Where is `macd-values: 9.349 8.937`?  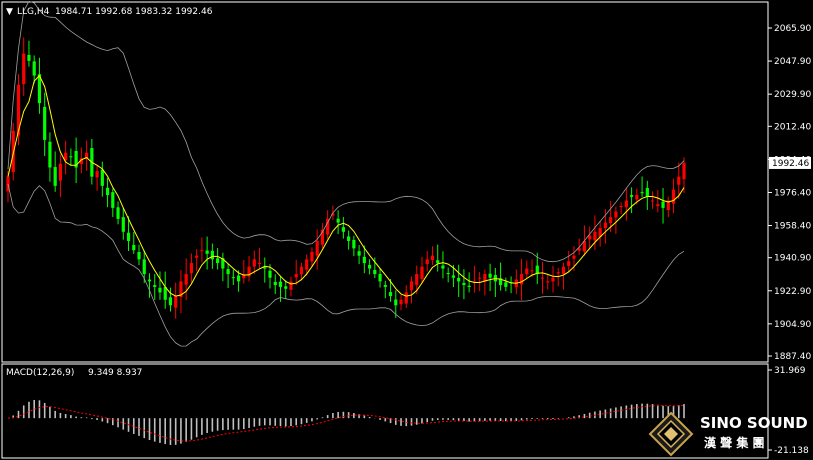 macd-values: 9.349 8.937 is located at coordinates (115, 373).